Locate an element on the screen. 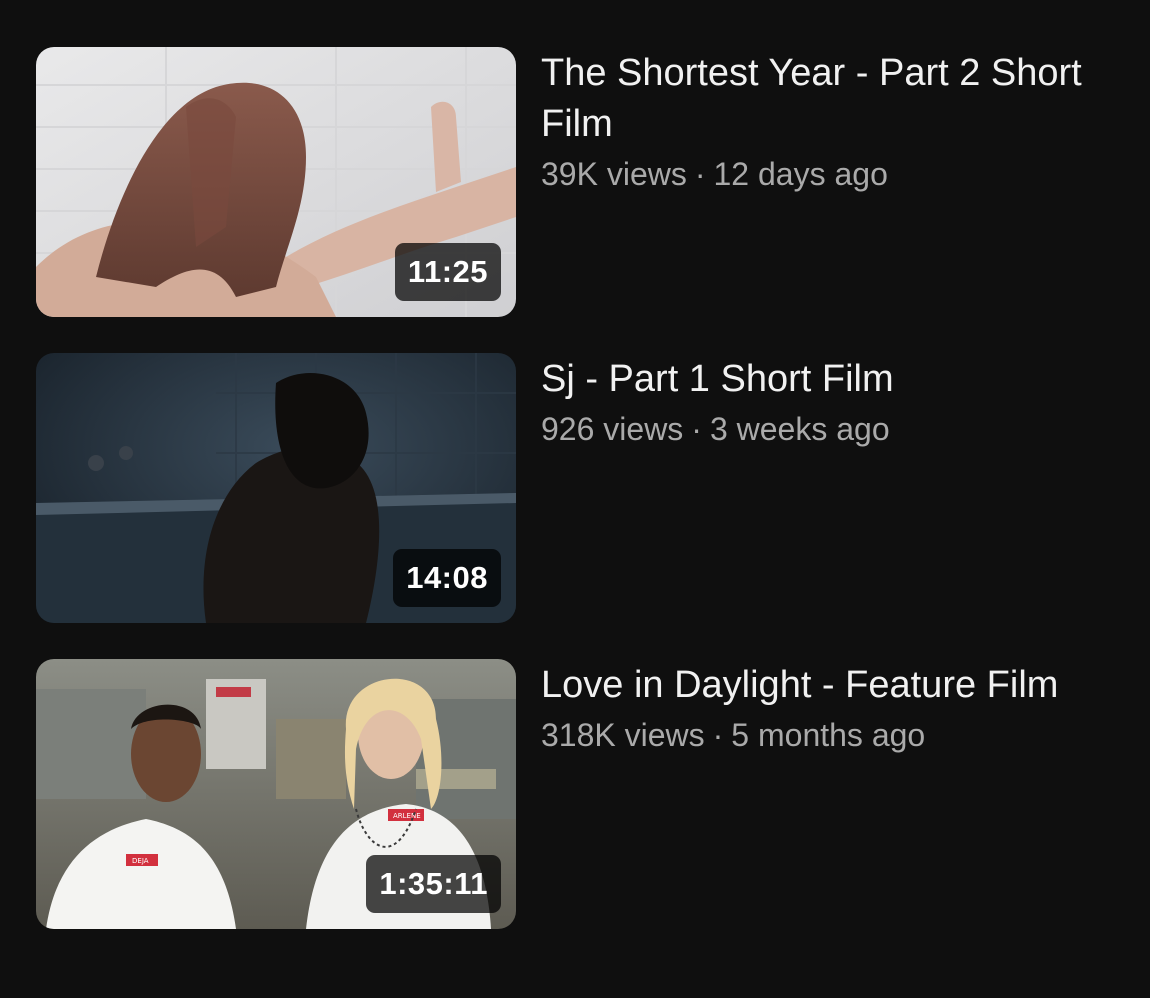 Image resolution: width=1150 pixels, height=998 pixels. video-stats: 318K views · 5 months ago is located at coordinates (821, 735).